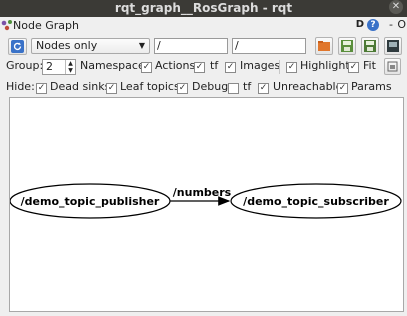 This screenshot has height=316, width=407. What do you see at coordinates (175, 65) in the screenshot?
I see `actions-label: Actions` at bounding box center [175, 65].